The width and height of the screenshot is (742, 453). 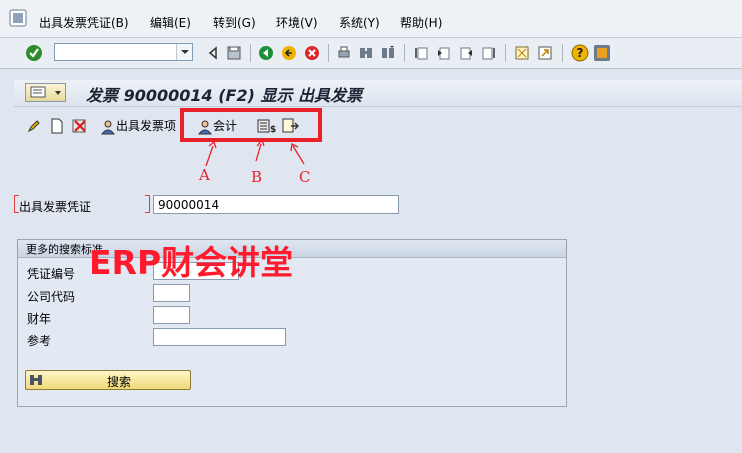 I want to click on billing-document-label: 出具发票凭证, so click(x=55, y=207).